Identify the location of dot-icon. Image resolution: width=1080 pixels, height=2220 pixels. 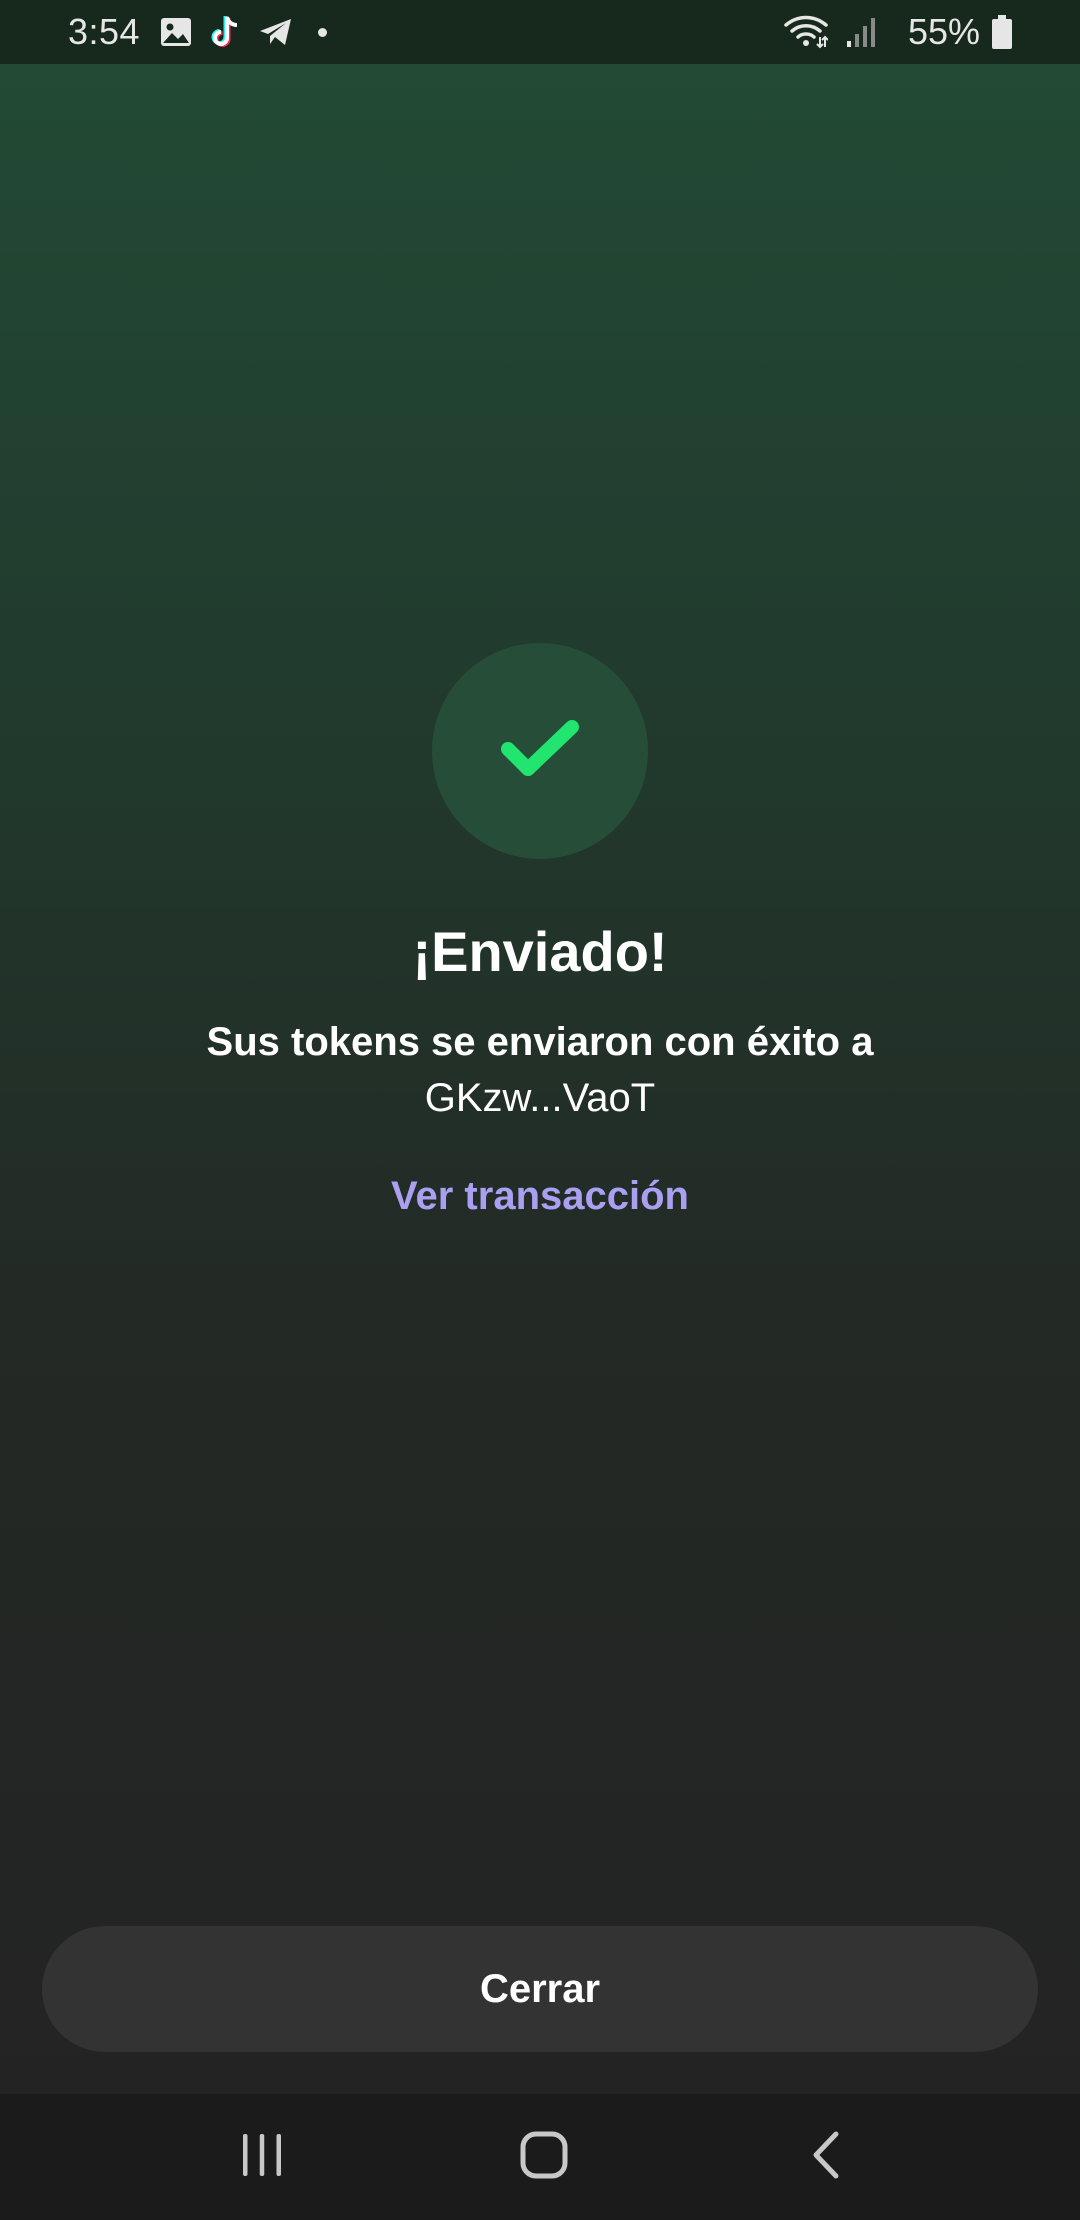
(323, 32).